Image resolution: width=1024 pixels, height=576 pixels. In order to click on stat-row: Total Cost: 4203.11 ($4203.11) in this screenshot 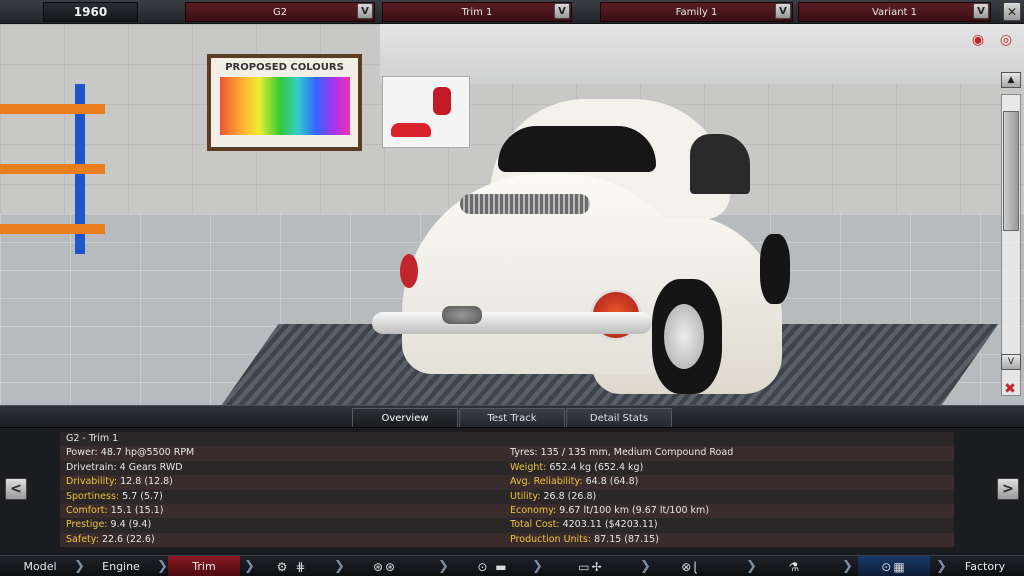, I will do `click(584, 525)`.